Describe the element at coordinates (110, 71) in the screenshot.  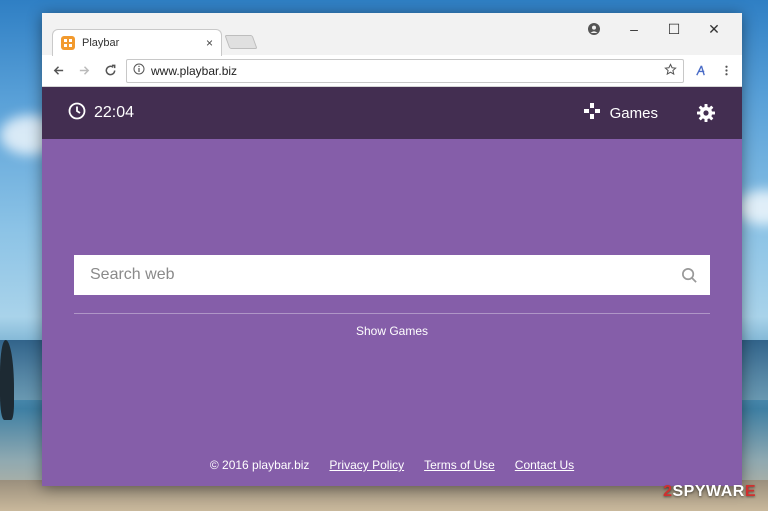
I see `reload-icon` at that location.